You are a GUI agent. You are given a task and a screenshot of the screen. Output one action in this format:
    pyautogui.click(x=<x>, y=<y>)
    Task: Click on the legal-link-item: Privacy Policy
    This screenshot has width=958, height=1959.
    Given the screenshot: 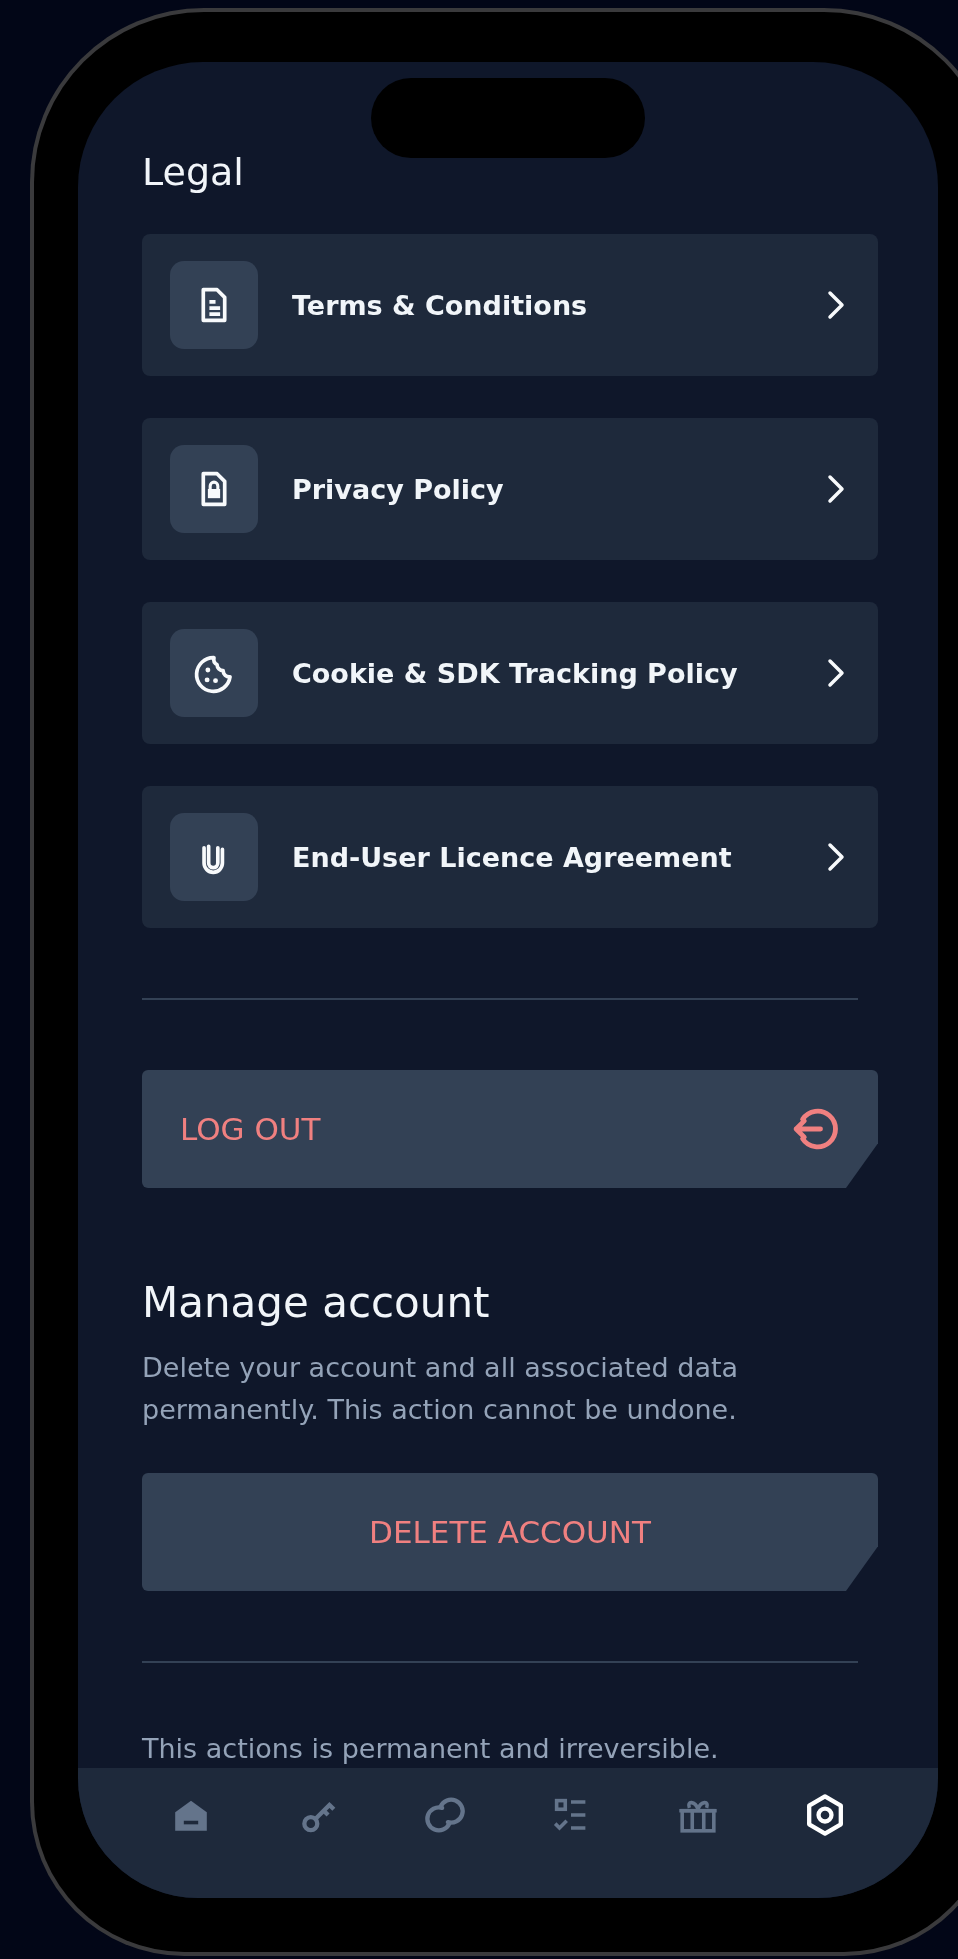 What is the action you would take?
    pyautogui.click(x=510, y=489)
    